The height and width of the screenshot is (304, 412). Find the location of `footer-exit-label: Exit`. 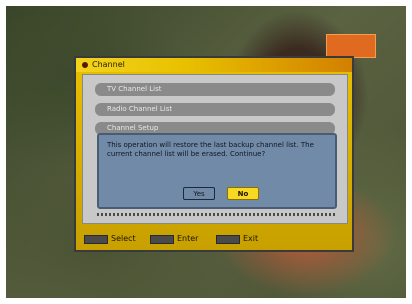

footer-exit-label: Exit is located at coordinates (251, 238).